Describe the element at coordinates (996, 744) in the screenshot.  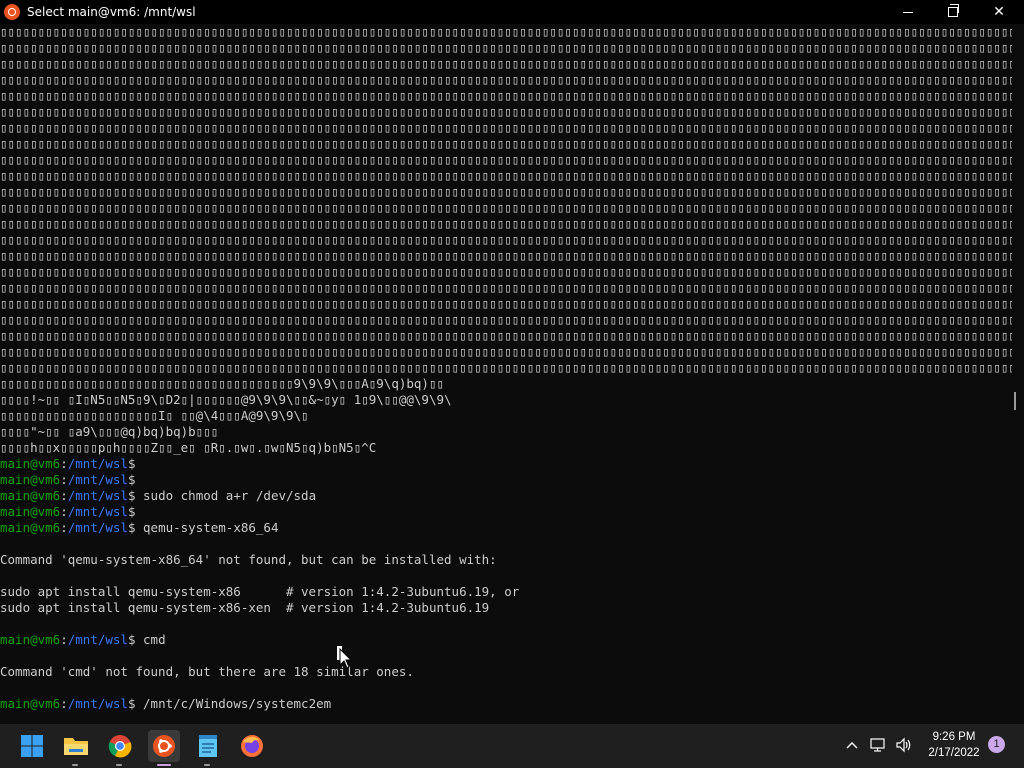
I see `notification-badge: 1` at that location.